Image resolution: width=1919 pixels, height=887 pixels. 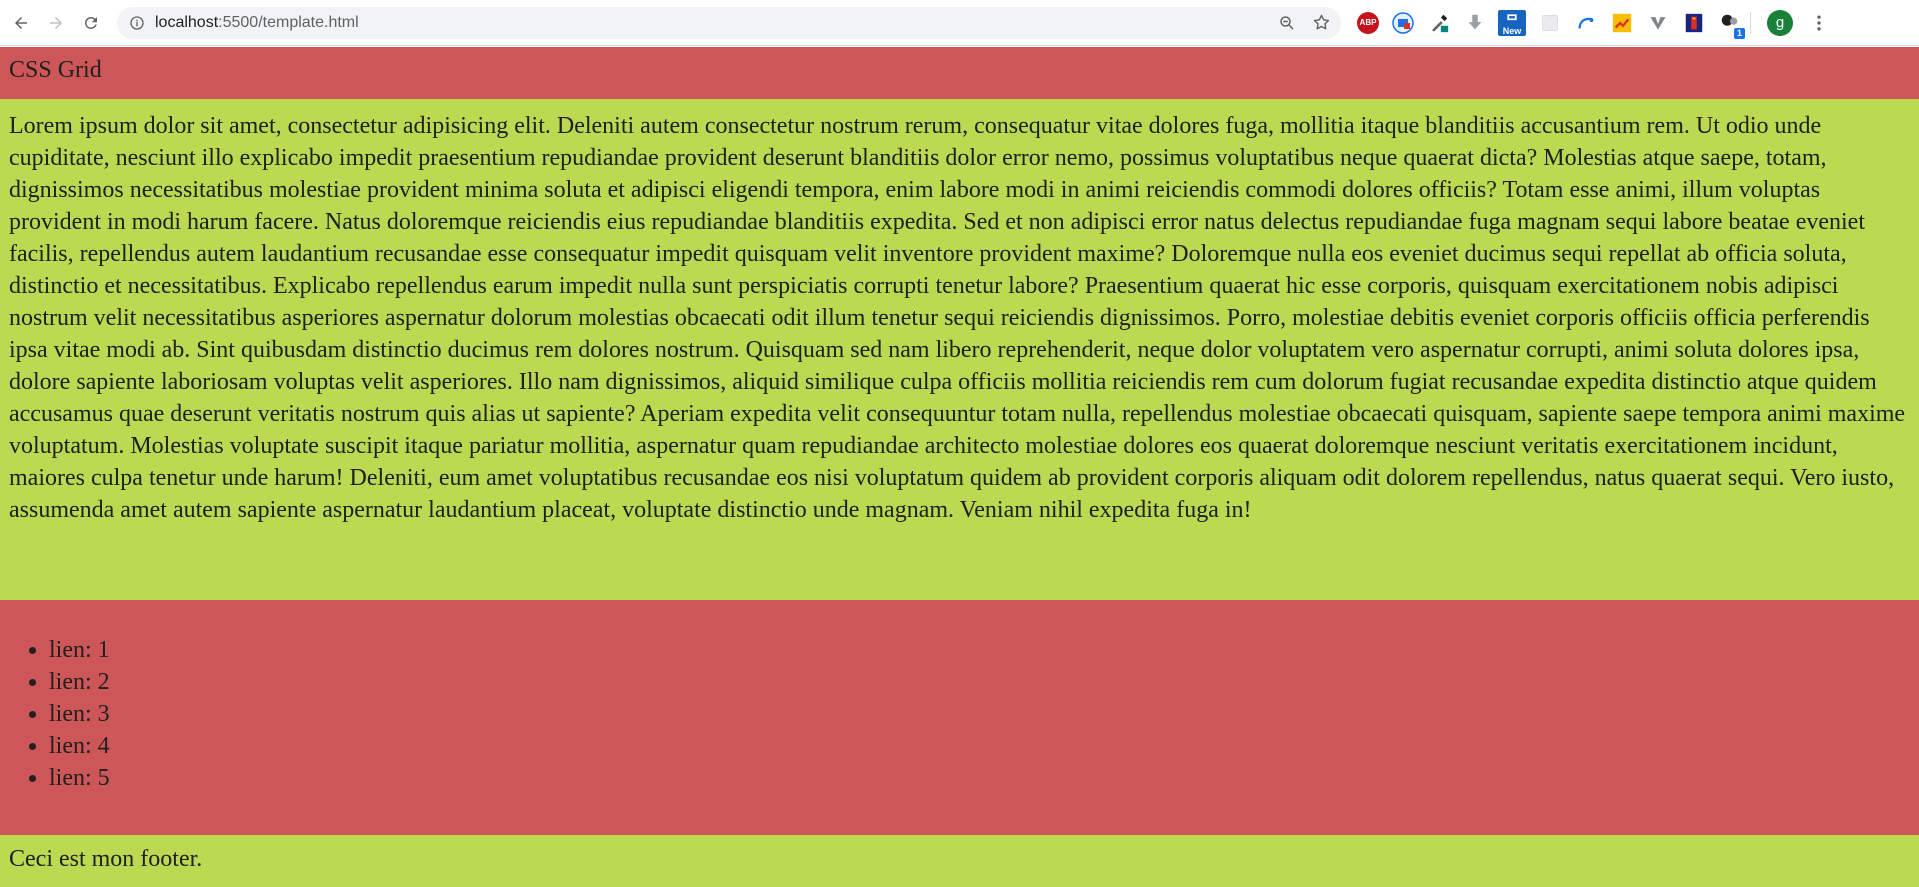 What do you see at coordinates (137, 23) in the screenshot?
I see `site-info-icon` at bounding box center [137, 23].